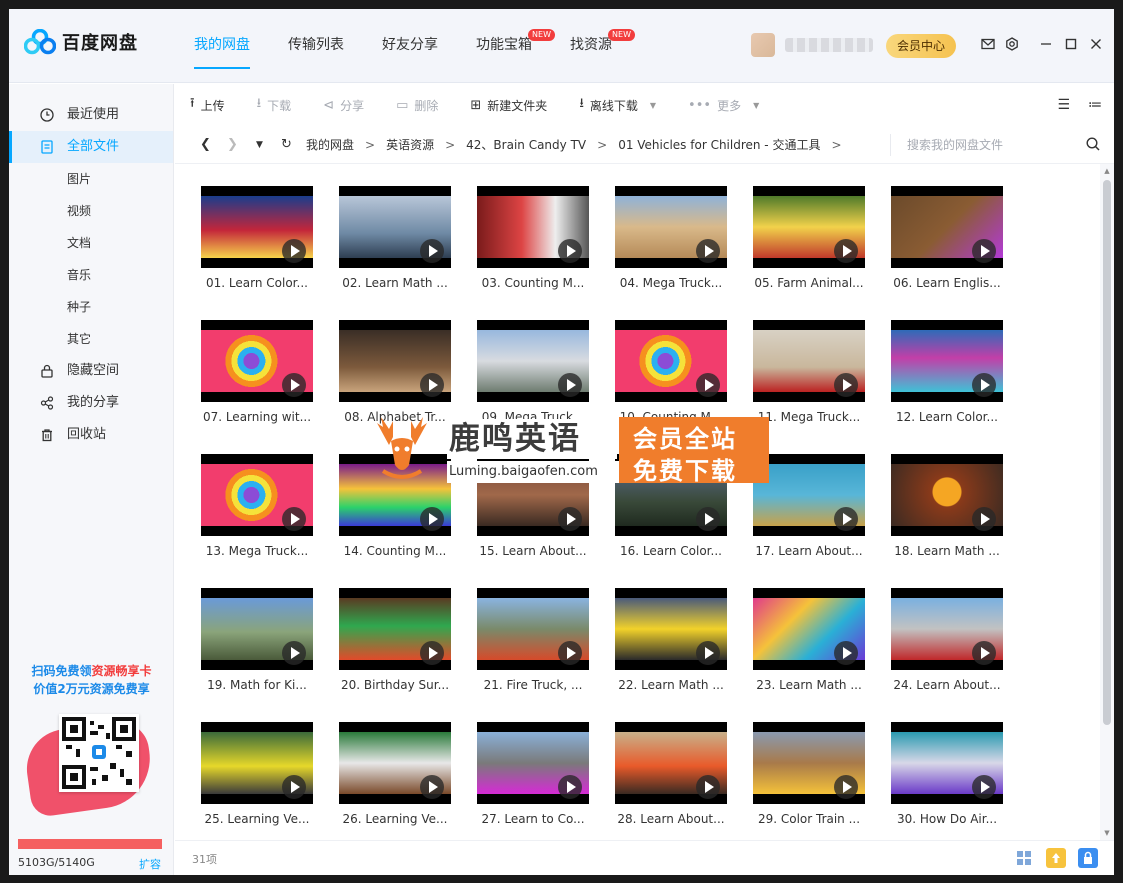  Describe the element at coordinates (91, 179) in the screenshot. I see `sidebar-subitem-images: 图片` at that location.